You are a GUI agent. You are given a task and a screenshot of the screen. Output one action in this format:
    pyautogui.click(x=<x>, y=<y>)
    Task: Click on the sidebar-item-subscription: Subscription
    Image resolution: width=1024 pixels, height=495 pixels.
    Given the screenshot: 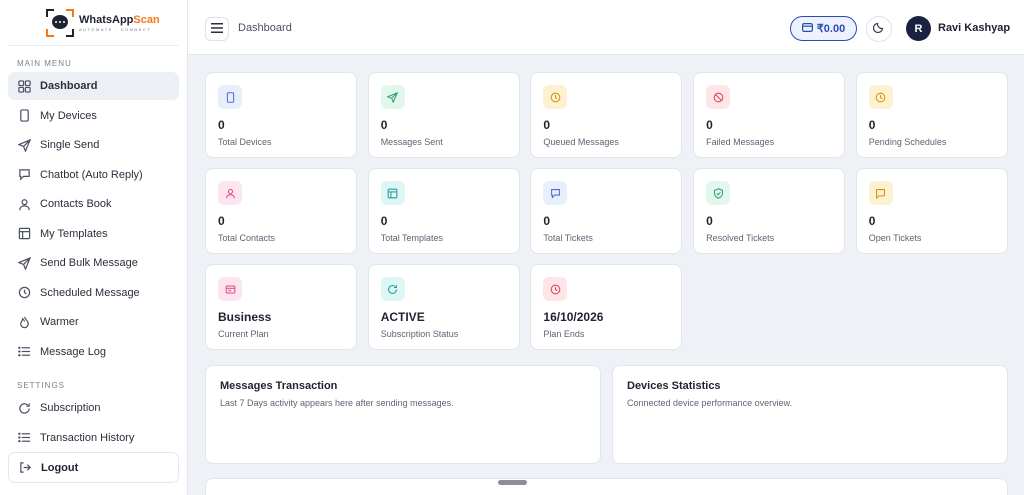 What is the action you would take?
    pyautogui.click(x=93, y=408)
    